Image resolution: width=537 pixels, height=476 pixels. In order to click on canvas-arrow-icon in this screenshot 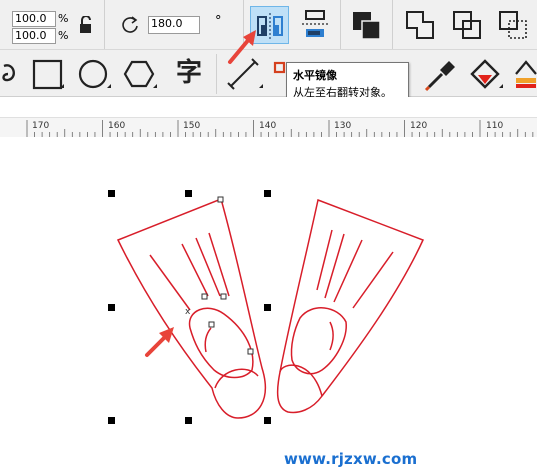, I will do `click(159, 342)`.